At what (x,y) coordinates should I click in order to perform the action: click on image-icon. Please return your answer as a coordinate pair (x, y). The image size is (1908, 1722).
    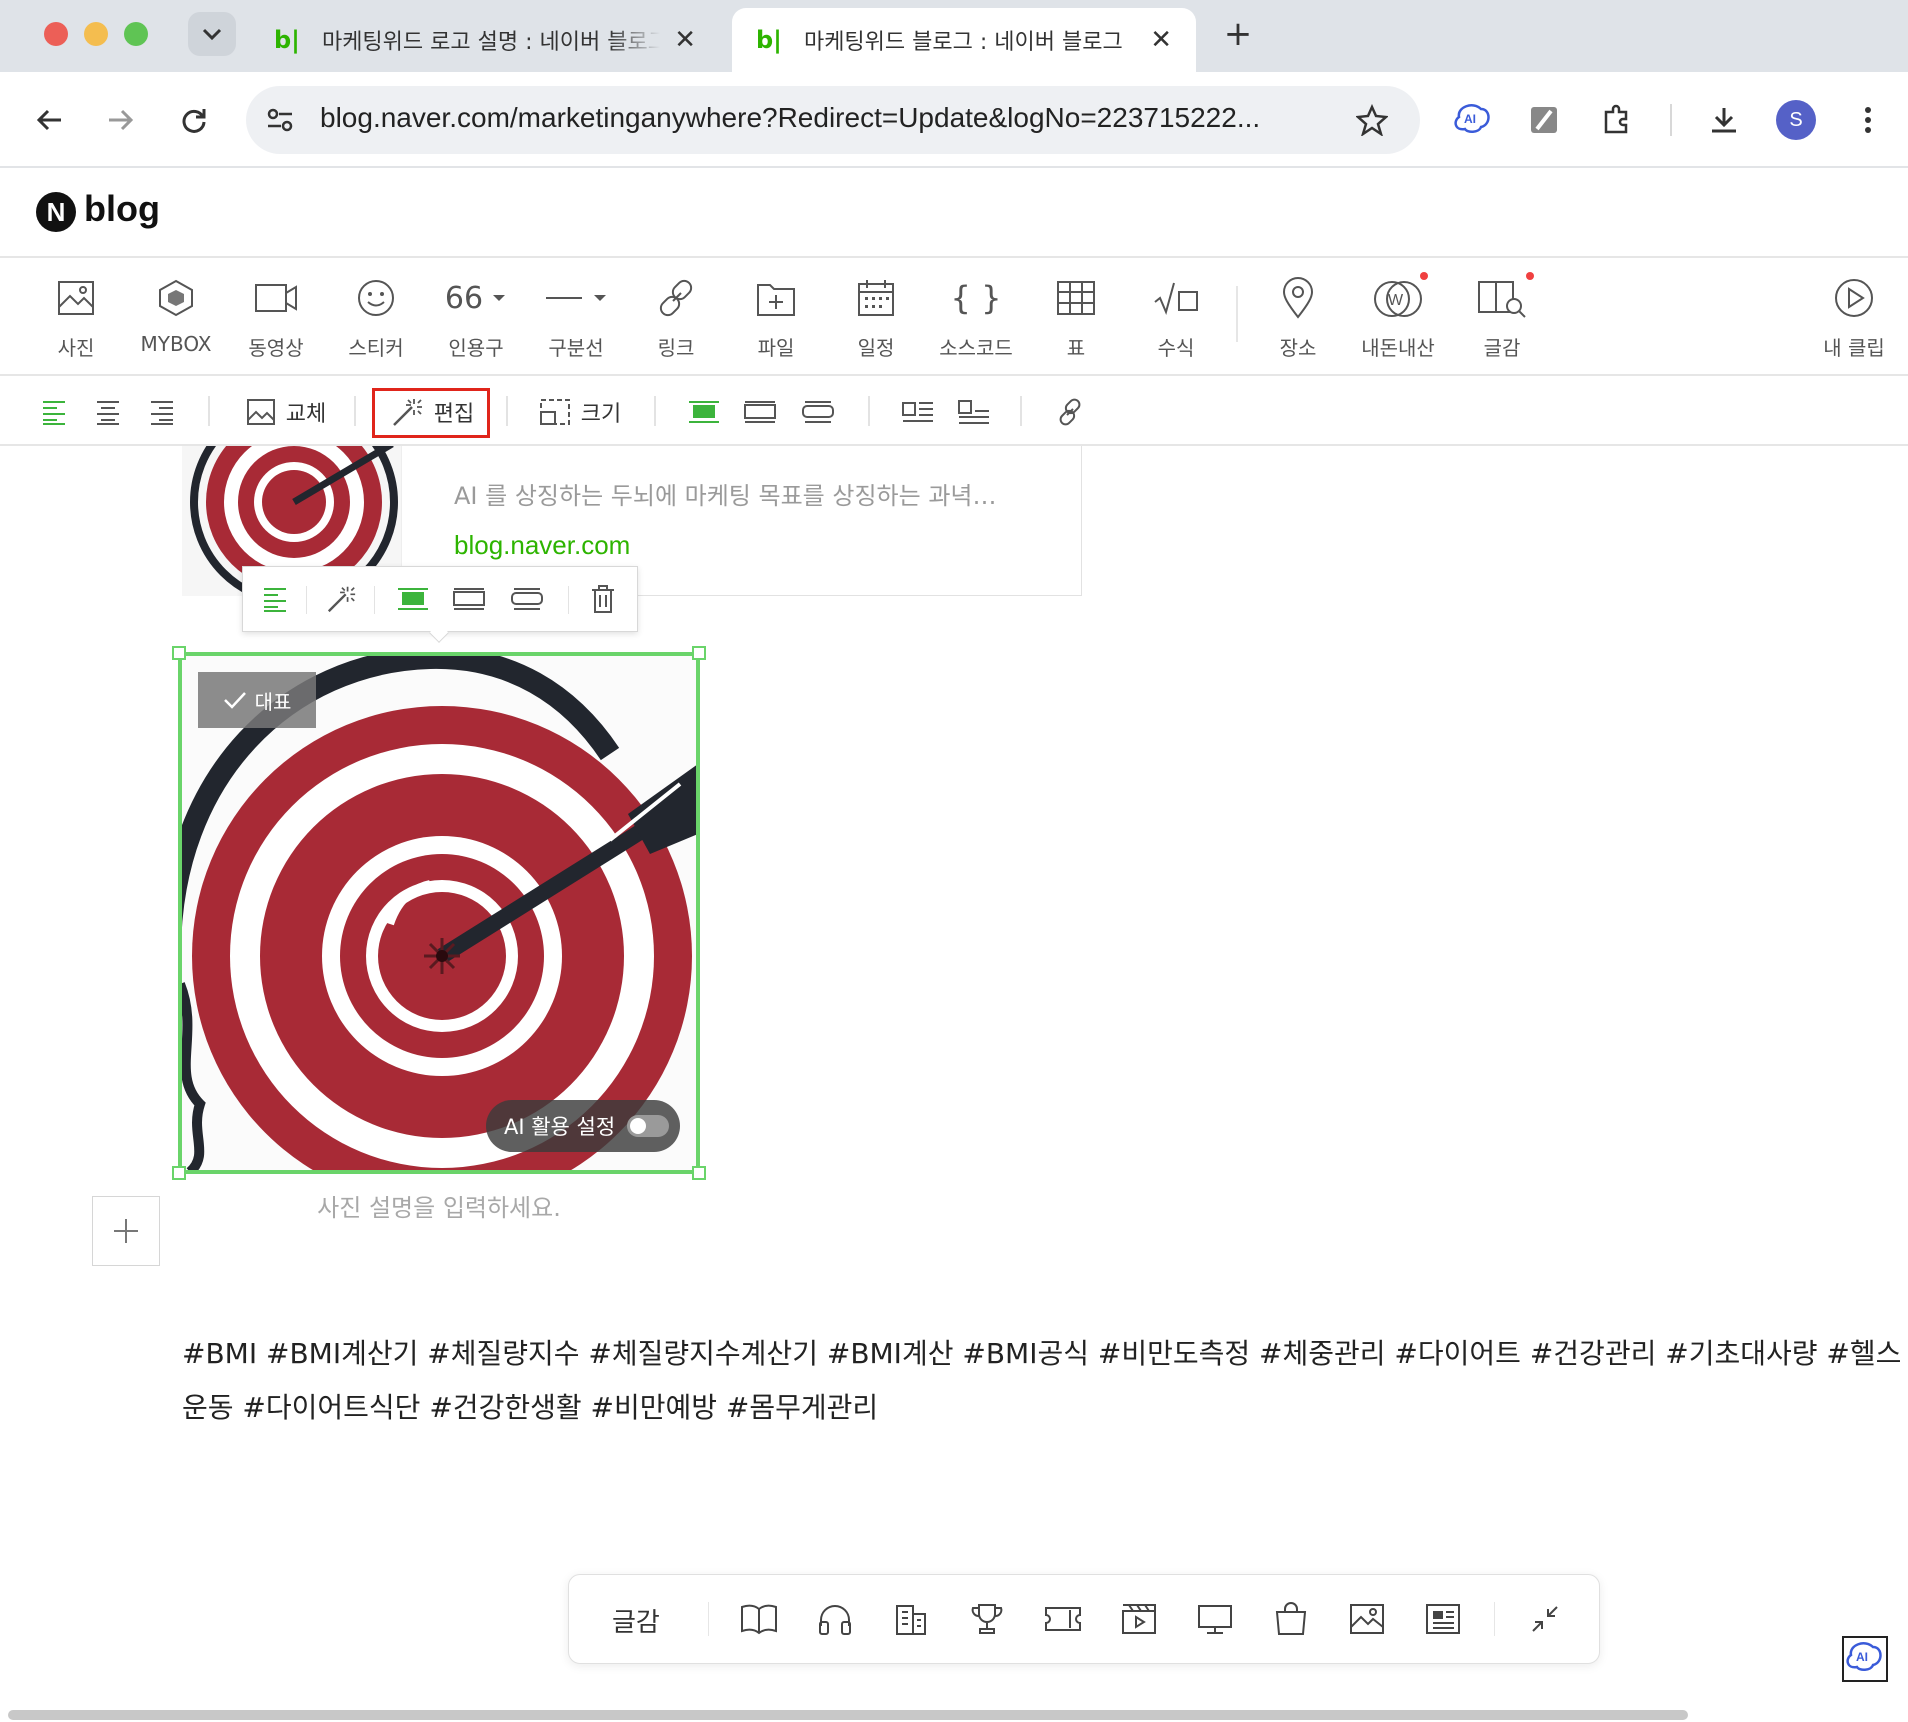
    Looking at the image, I should click on (1367, 1619).